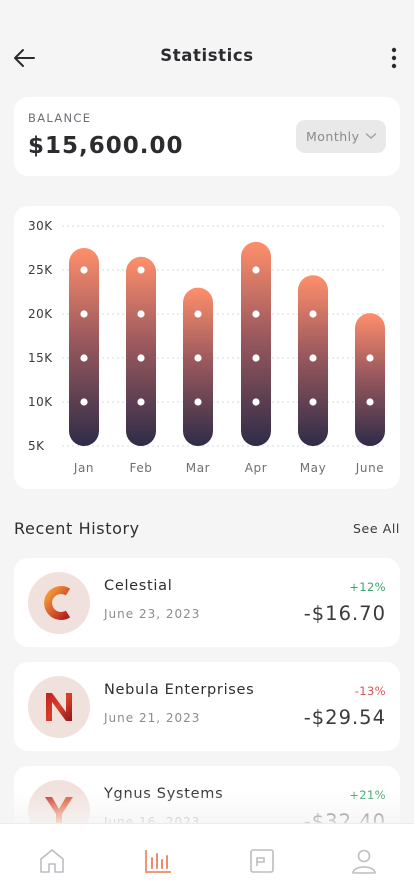  What do you see at coordinates (152, 718) in the screenshot?
I see `transaction-date: June 21, 2023` at bounding box center [152, 718].